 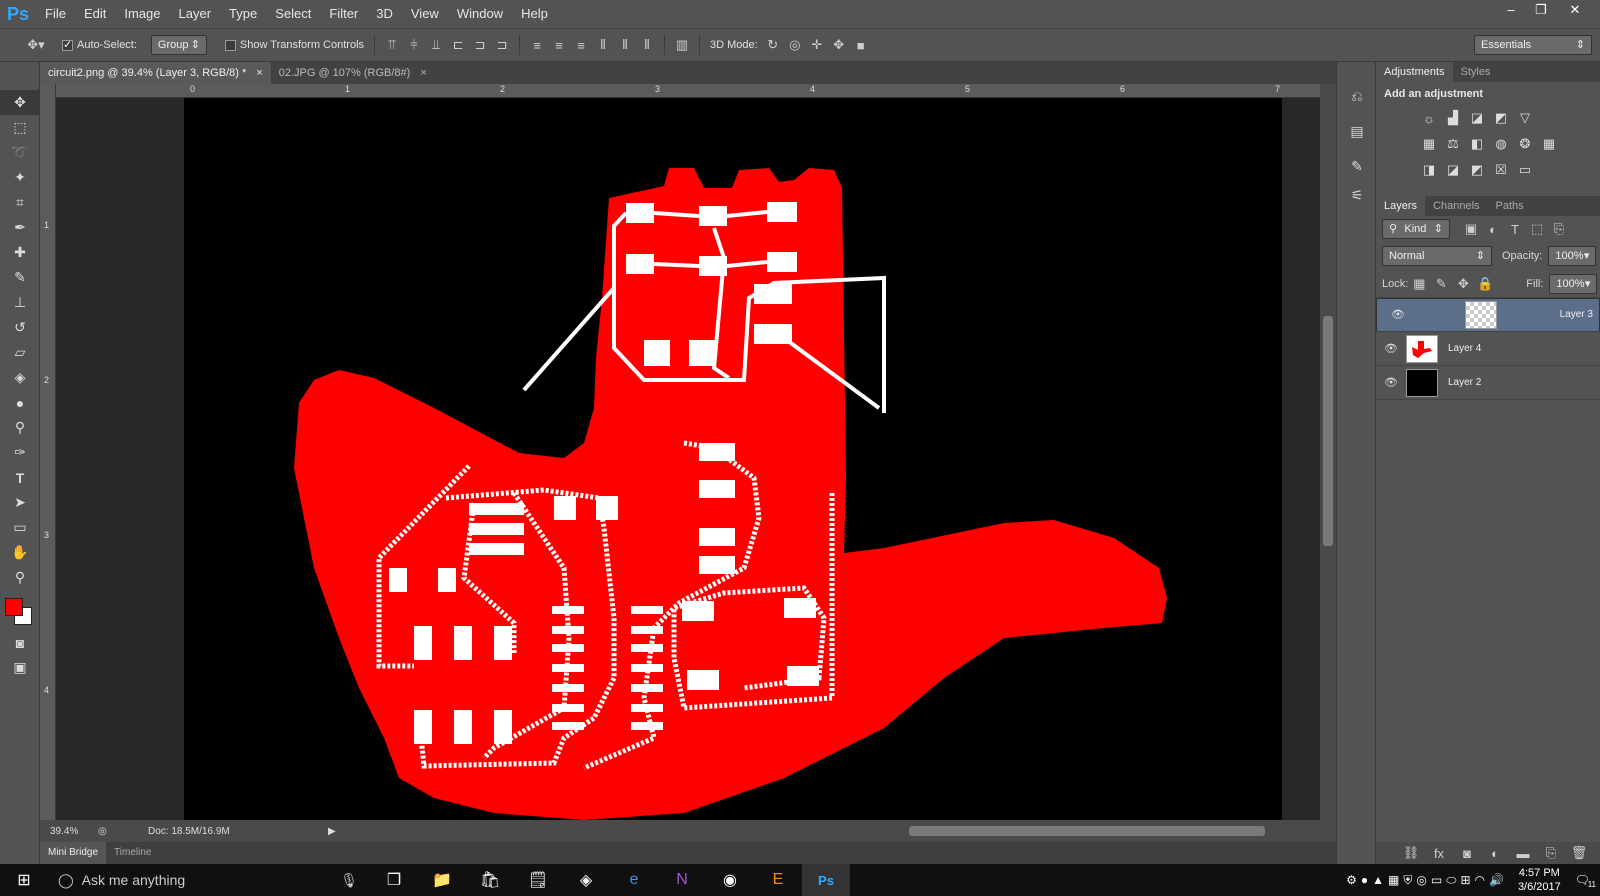 I want to click on clock: 4:57 PM 3/6/2017, so click(x=1539, y=880).